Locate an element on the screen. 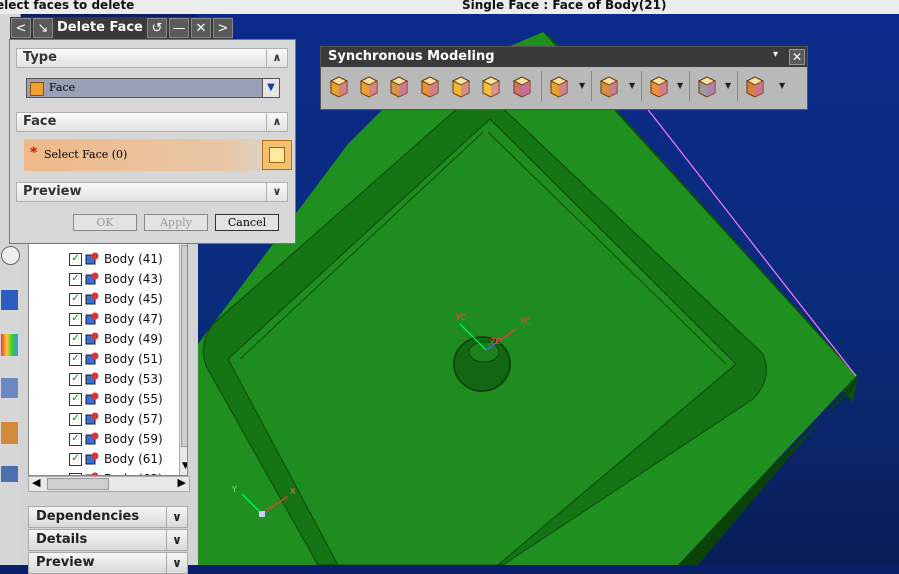 The height and width of the screenshot is (574, 899). toolbar-titlebar: Synchronous Modeling ▾ ✕ is located at coordinates (564, 57).